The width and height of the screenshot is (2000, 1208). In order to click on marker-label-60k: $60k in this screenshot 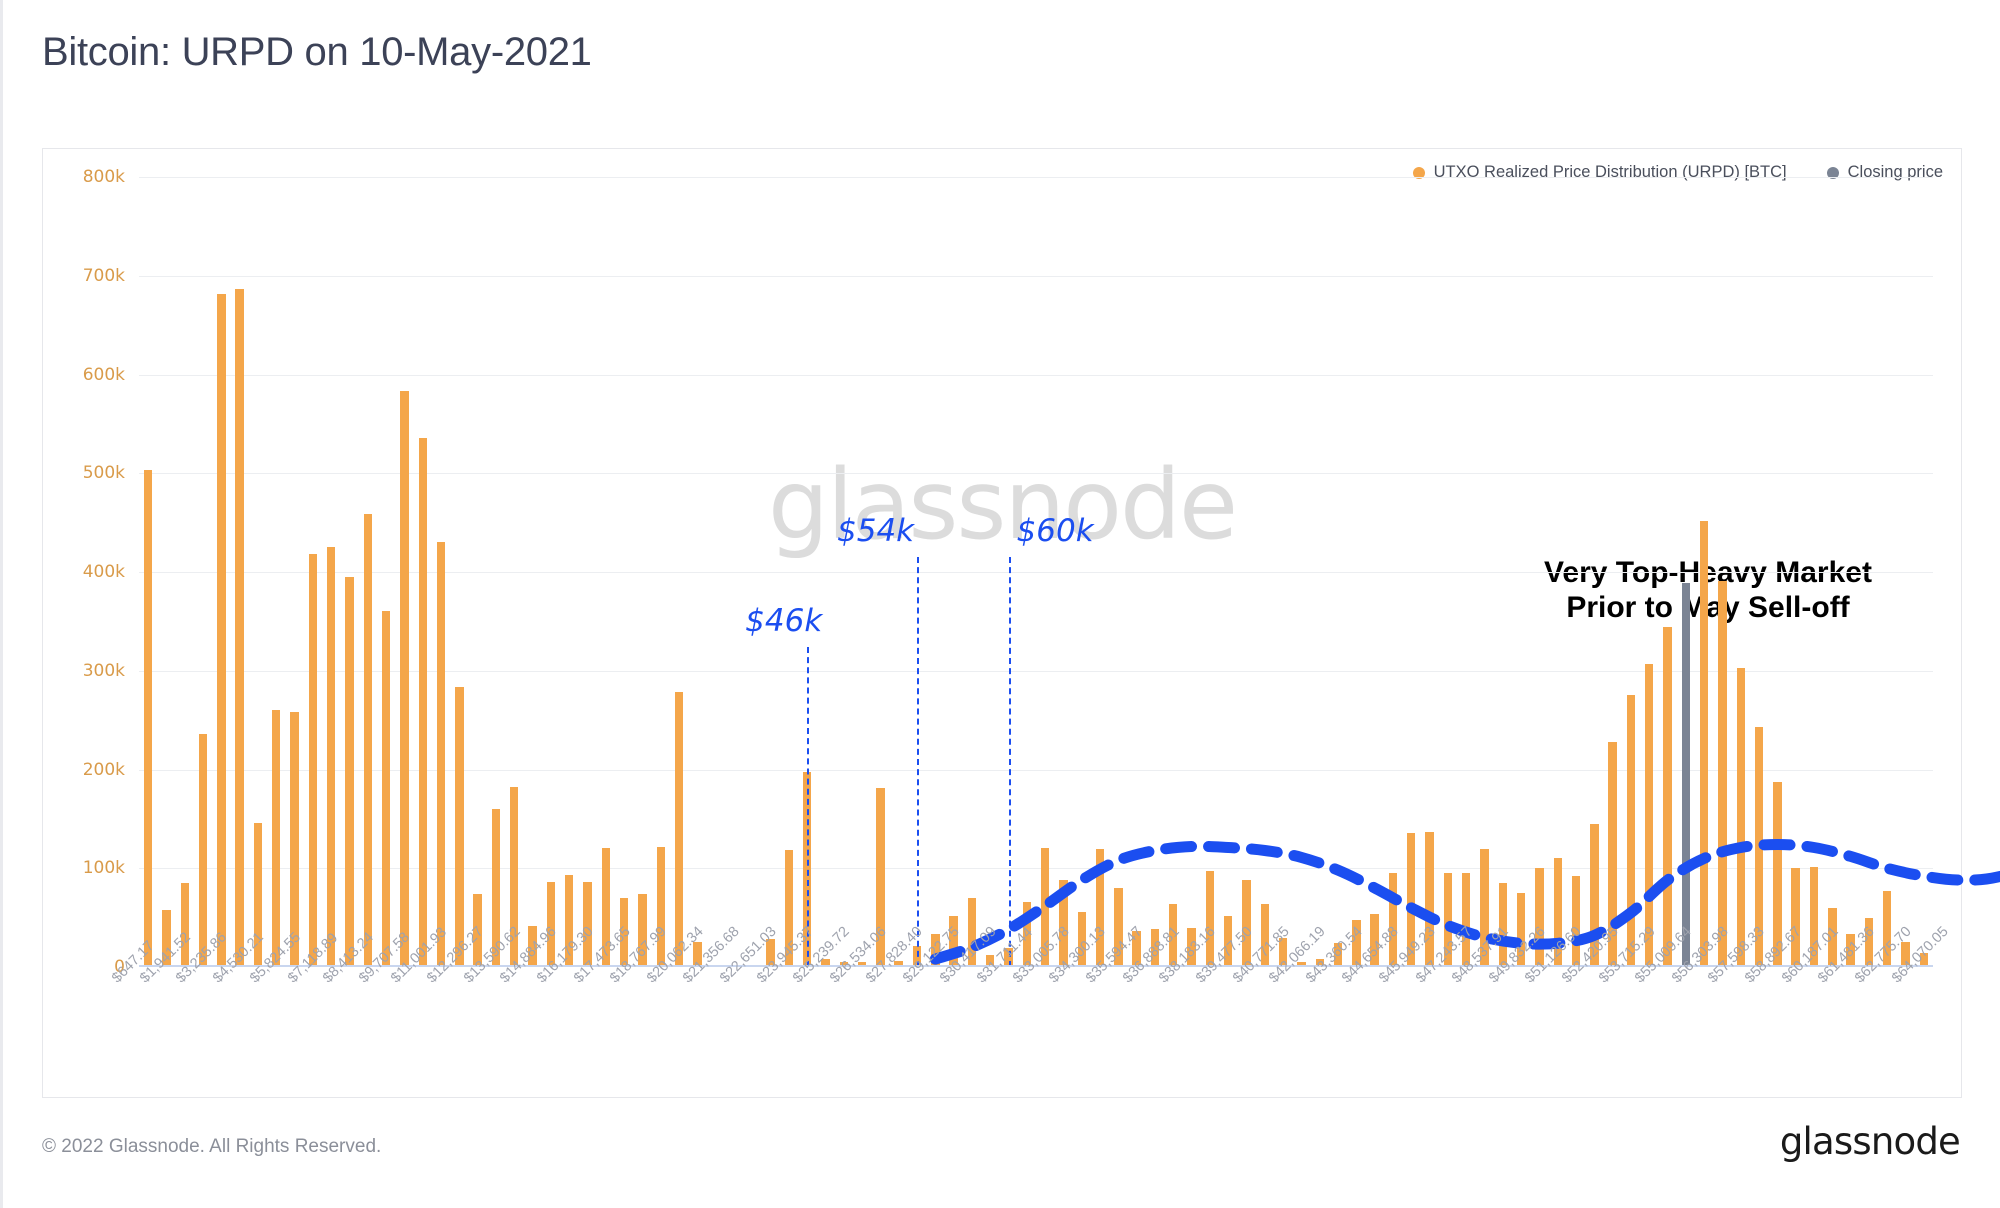, I will do `click(1055, 531)`.